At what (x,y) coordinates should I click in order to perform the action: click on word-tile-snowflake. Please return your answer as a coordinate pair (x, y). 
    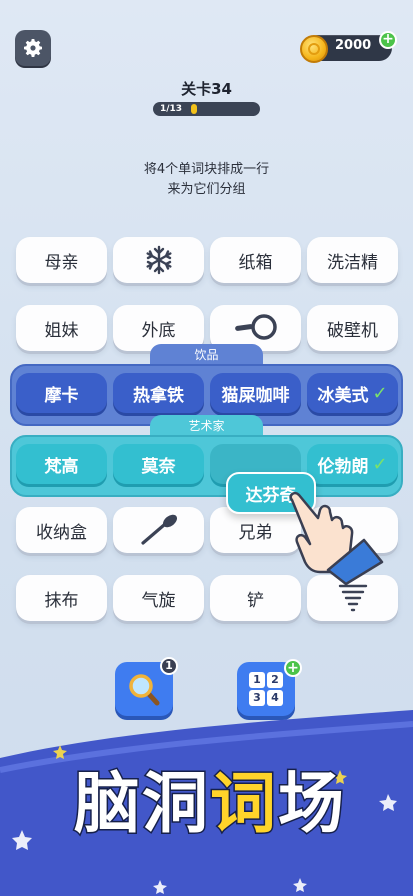
    Looking at the image, I should click on (158, 260).